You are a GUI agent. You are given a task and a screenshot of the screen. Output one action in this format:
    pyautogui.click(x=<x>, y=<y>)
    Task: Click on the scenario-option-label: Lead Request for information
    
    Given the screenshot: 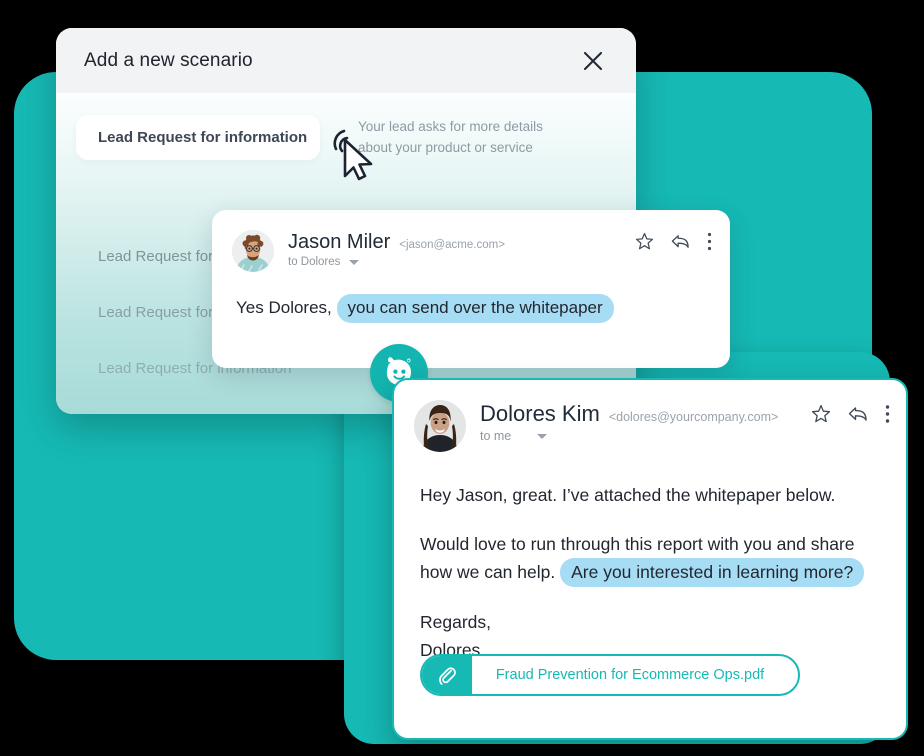 What is the action you would take?
    pyautogui.click(x=203, y=137)
    